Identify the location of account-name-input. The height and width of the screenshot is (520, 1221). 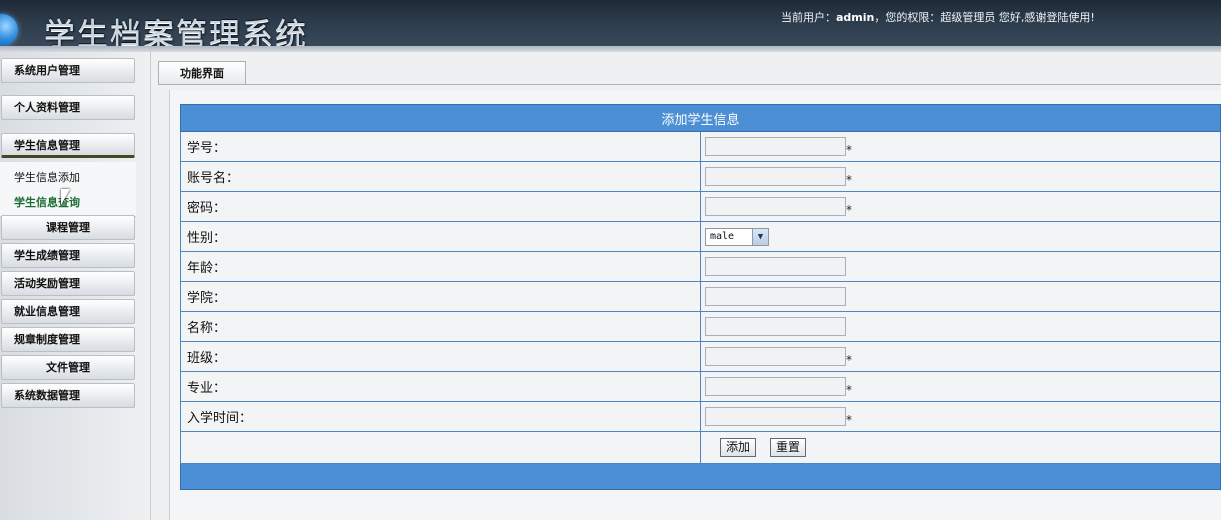
(775, 176).